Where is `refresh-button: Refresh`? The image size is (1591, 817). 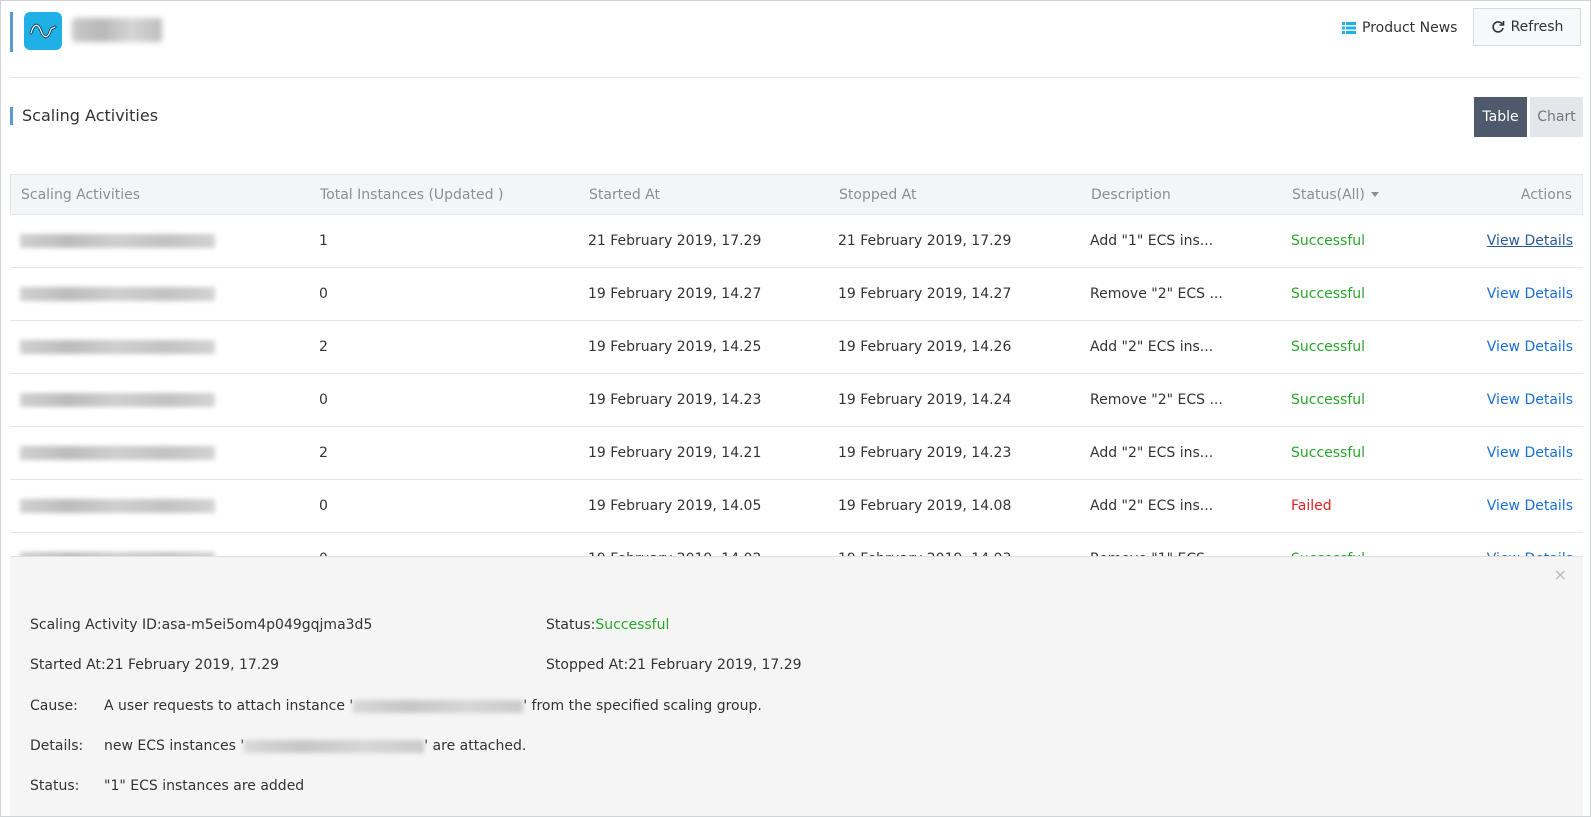 refresh-button: Refresh is located at coordinates (1527, 27).